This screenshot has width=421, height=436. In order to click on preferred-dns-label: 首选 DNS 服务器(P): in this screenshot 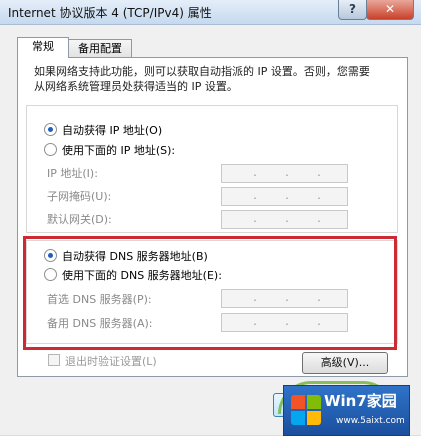, I will do `click(99, 299)`.